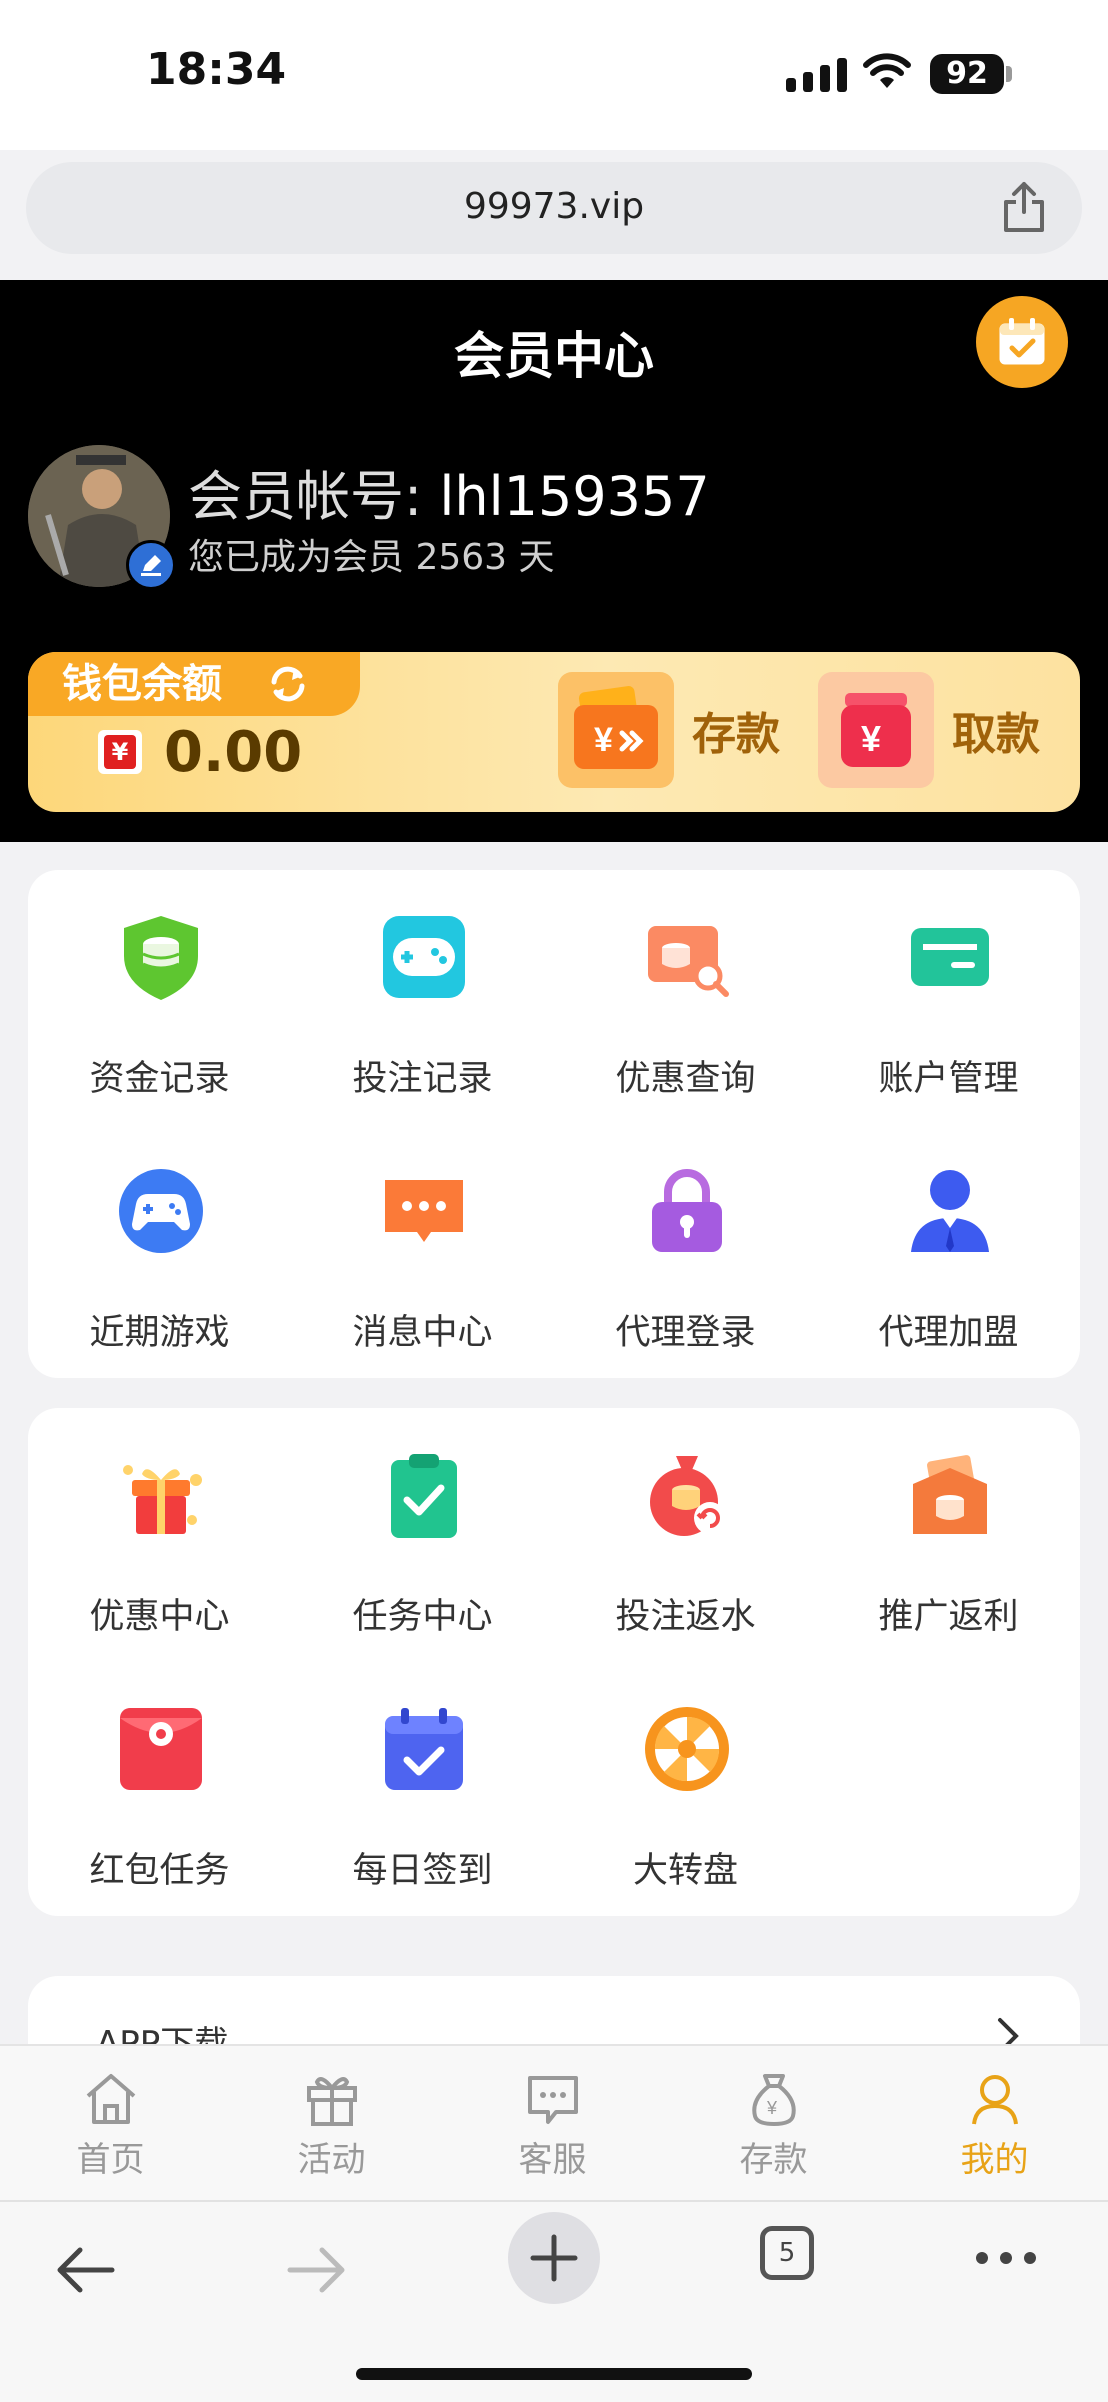 This screenshot has width=1108, height=2402. I want to click on signal-icon, so click(816, 75).